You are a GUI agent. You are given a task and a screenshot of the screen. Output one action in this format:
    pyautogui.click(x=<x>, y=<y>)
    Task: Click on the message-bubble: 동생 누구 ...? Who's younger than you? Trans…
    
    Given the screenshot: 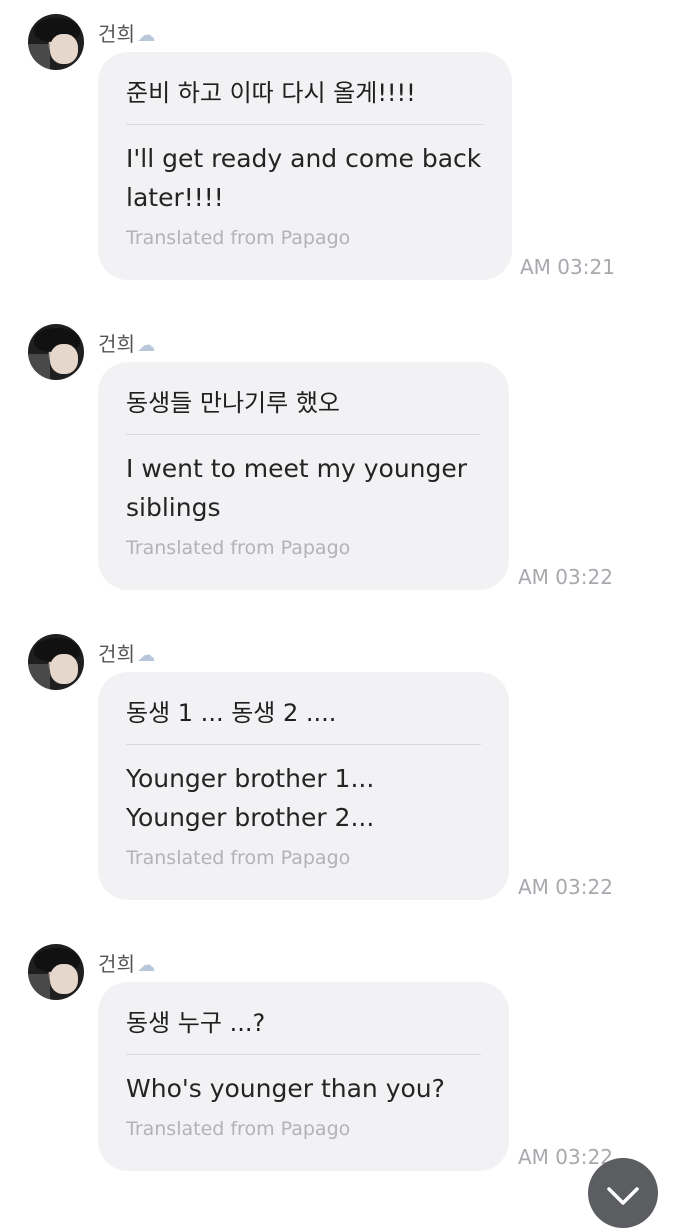 What is the action you would take?
    pyautogui.click(x=303, y=1076)
    